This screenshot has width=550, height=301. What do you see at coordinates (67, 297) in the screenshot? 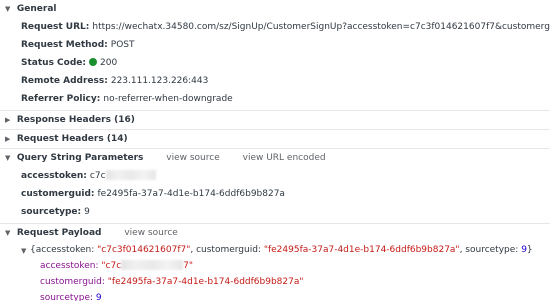
I see `payload-sourcetype-key: sourcetype:` at bounding box center [67, 297].